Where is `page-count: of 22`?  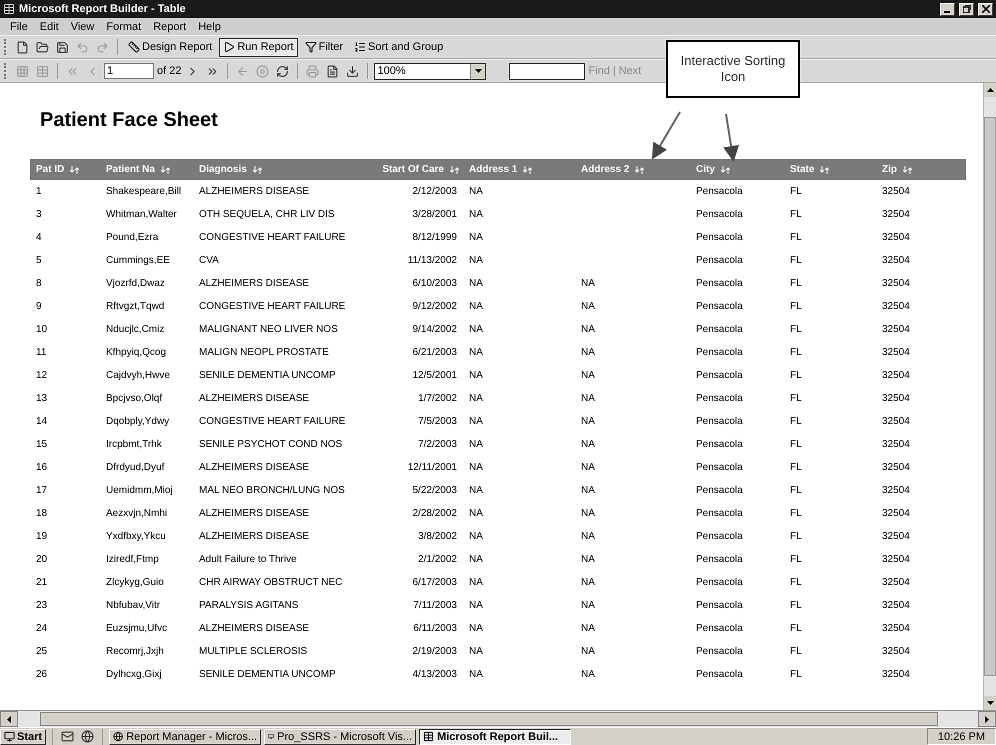 page-count: of 22 is located at coordinates (169, 71).